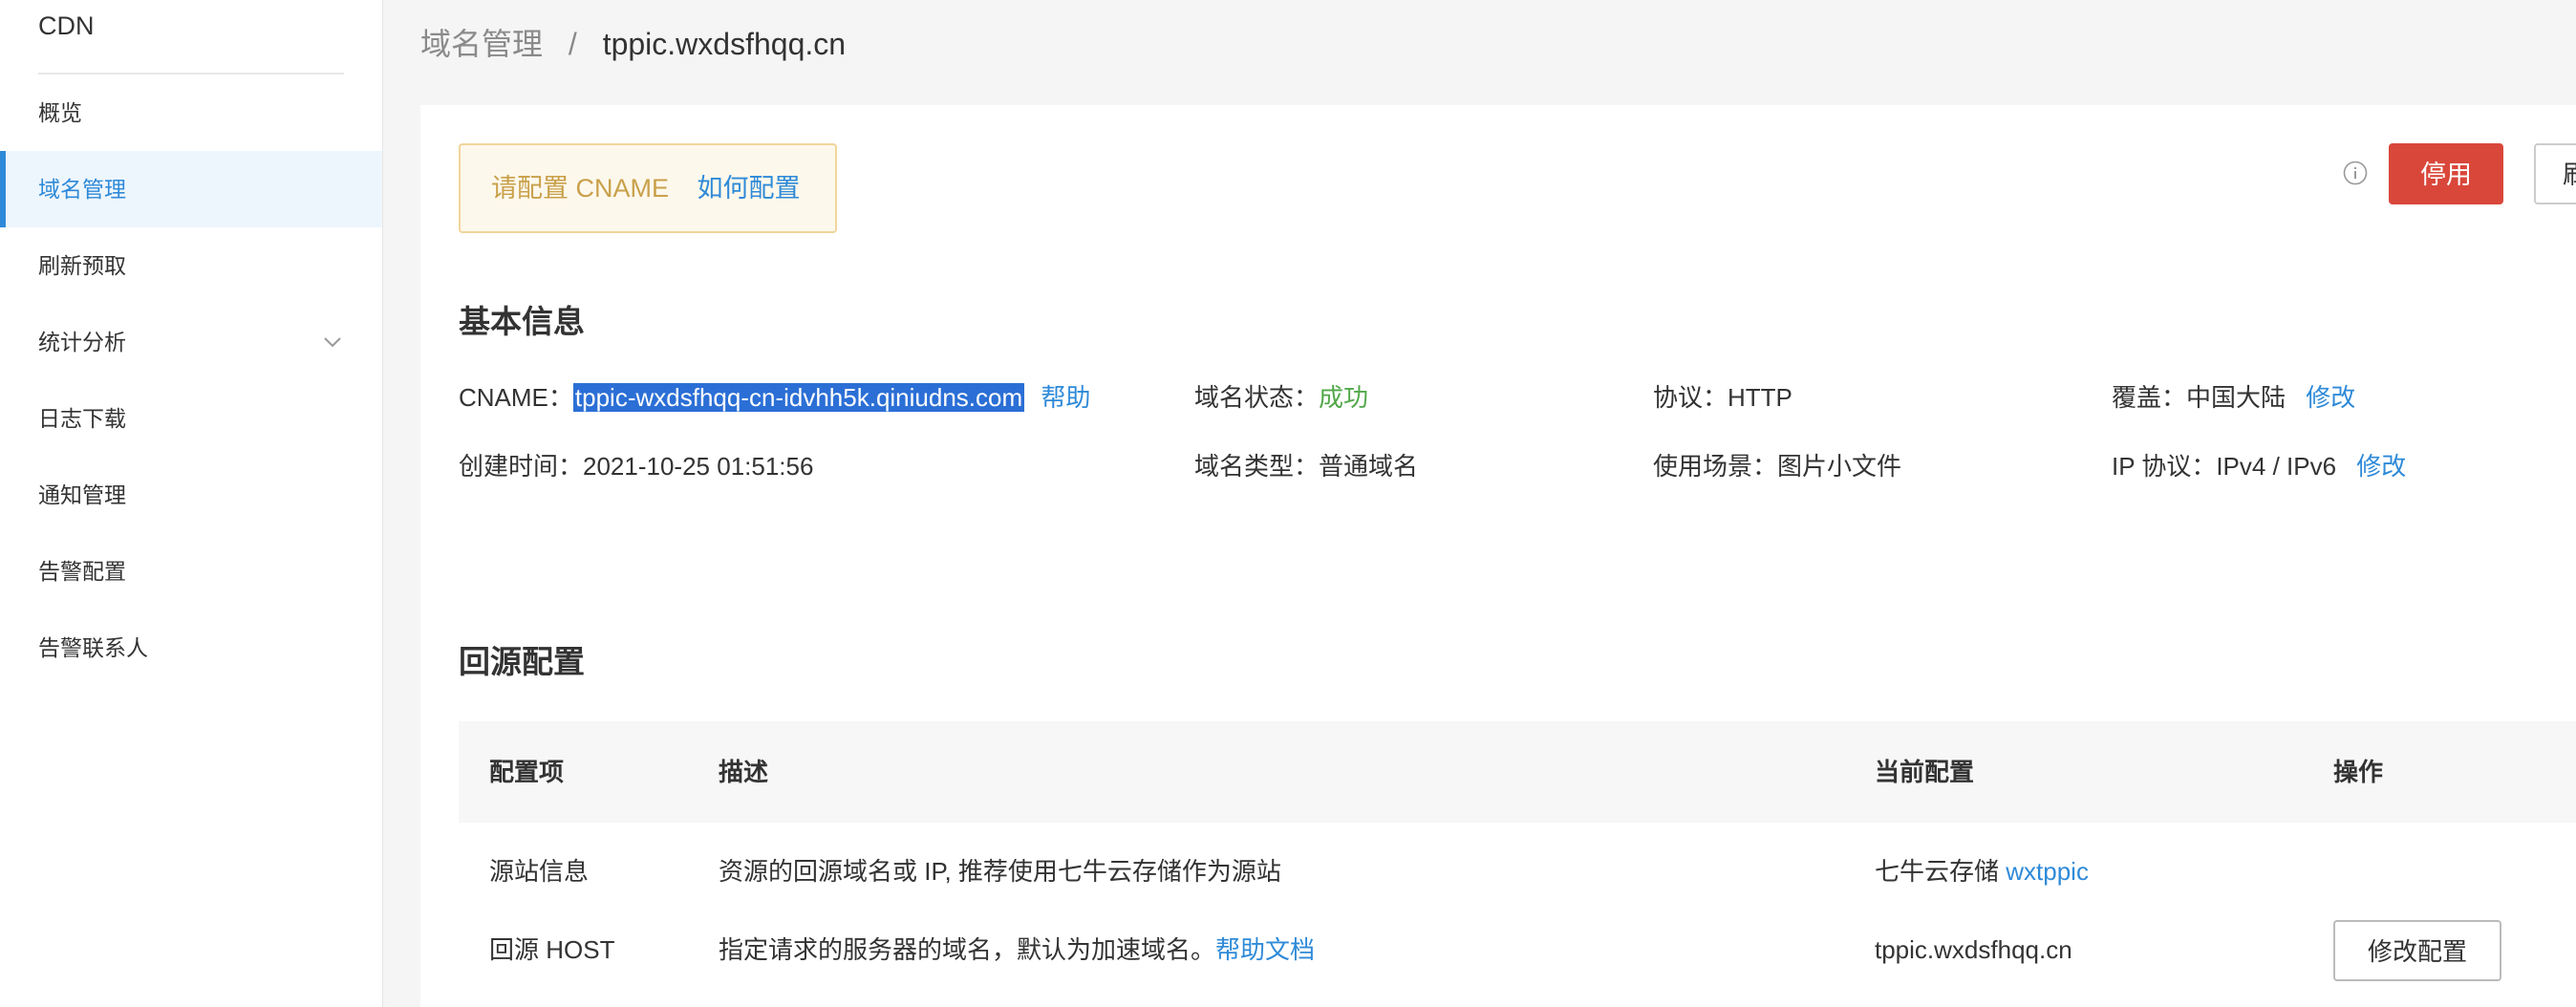 This screenshot has width=2576, height=1007. I want to click on row-description: 资源的回源域名或 IP, 推荐使用七牛云存储作为源站, so click(1000, 872).